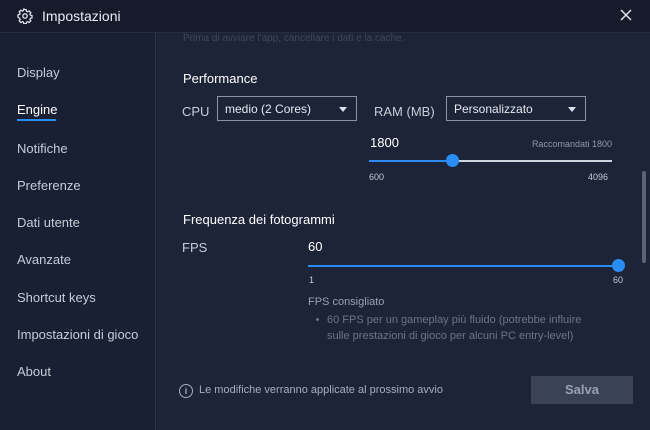 The height and width of the screenshot is (430, 650). I want to click on active-tab-indicator, so click(36, 120).